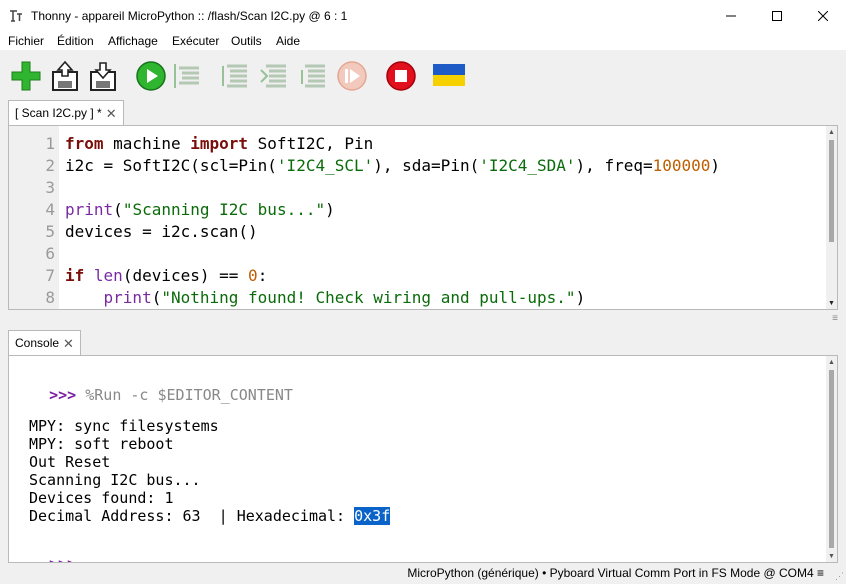 The height and width of the screenshot is (584, 846). I want to click on run-command-line: >>> %Run -c $EDITOR_CONTENT, so click(153, 395).